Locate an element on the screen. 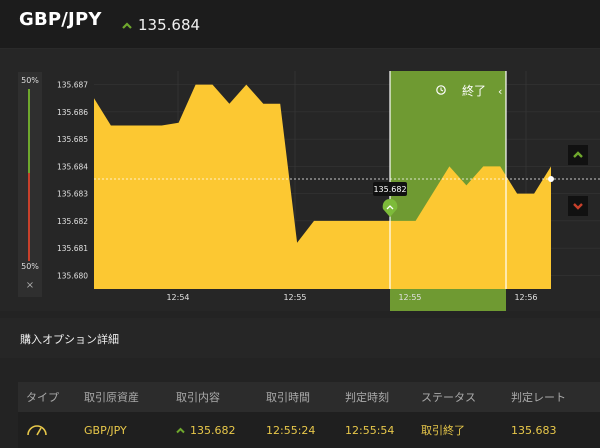 The image size is (600, 448). y-tick-label: 135.685 is located at coordinates (72, 139).